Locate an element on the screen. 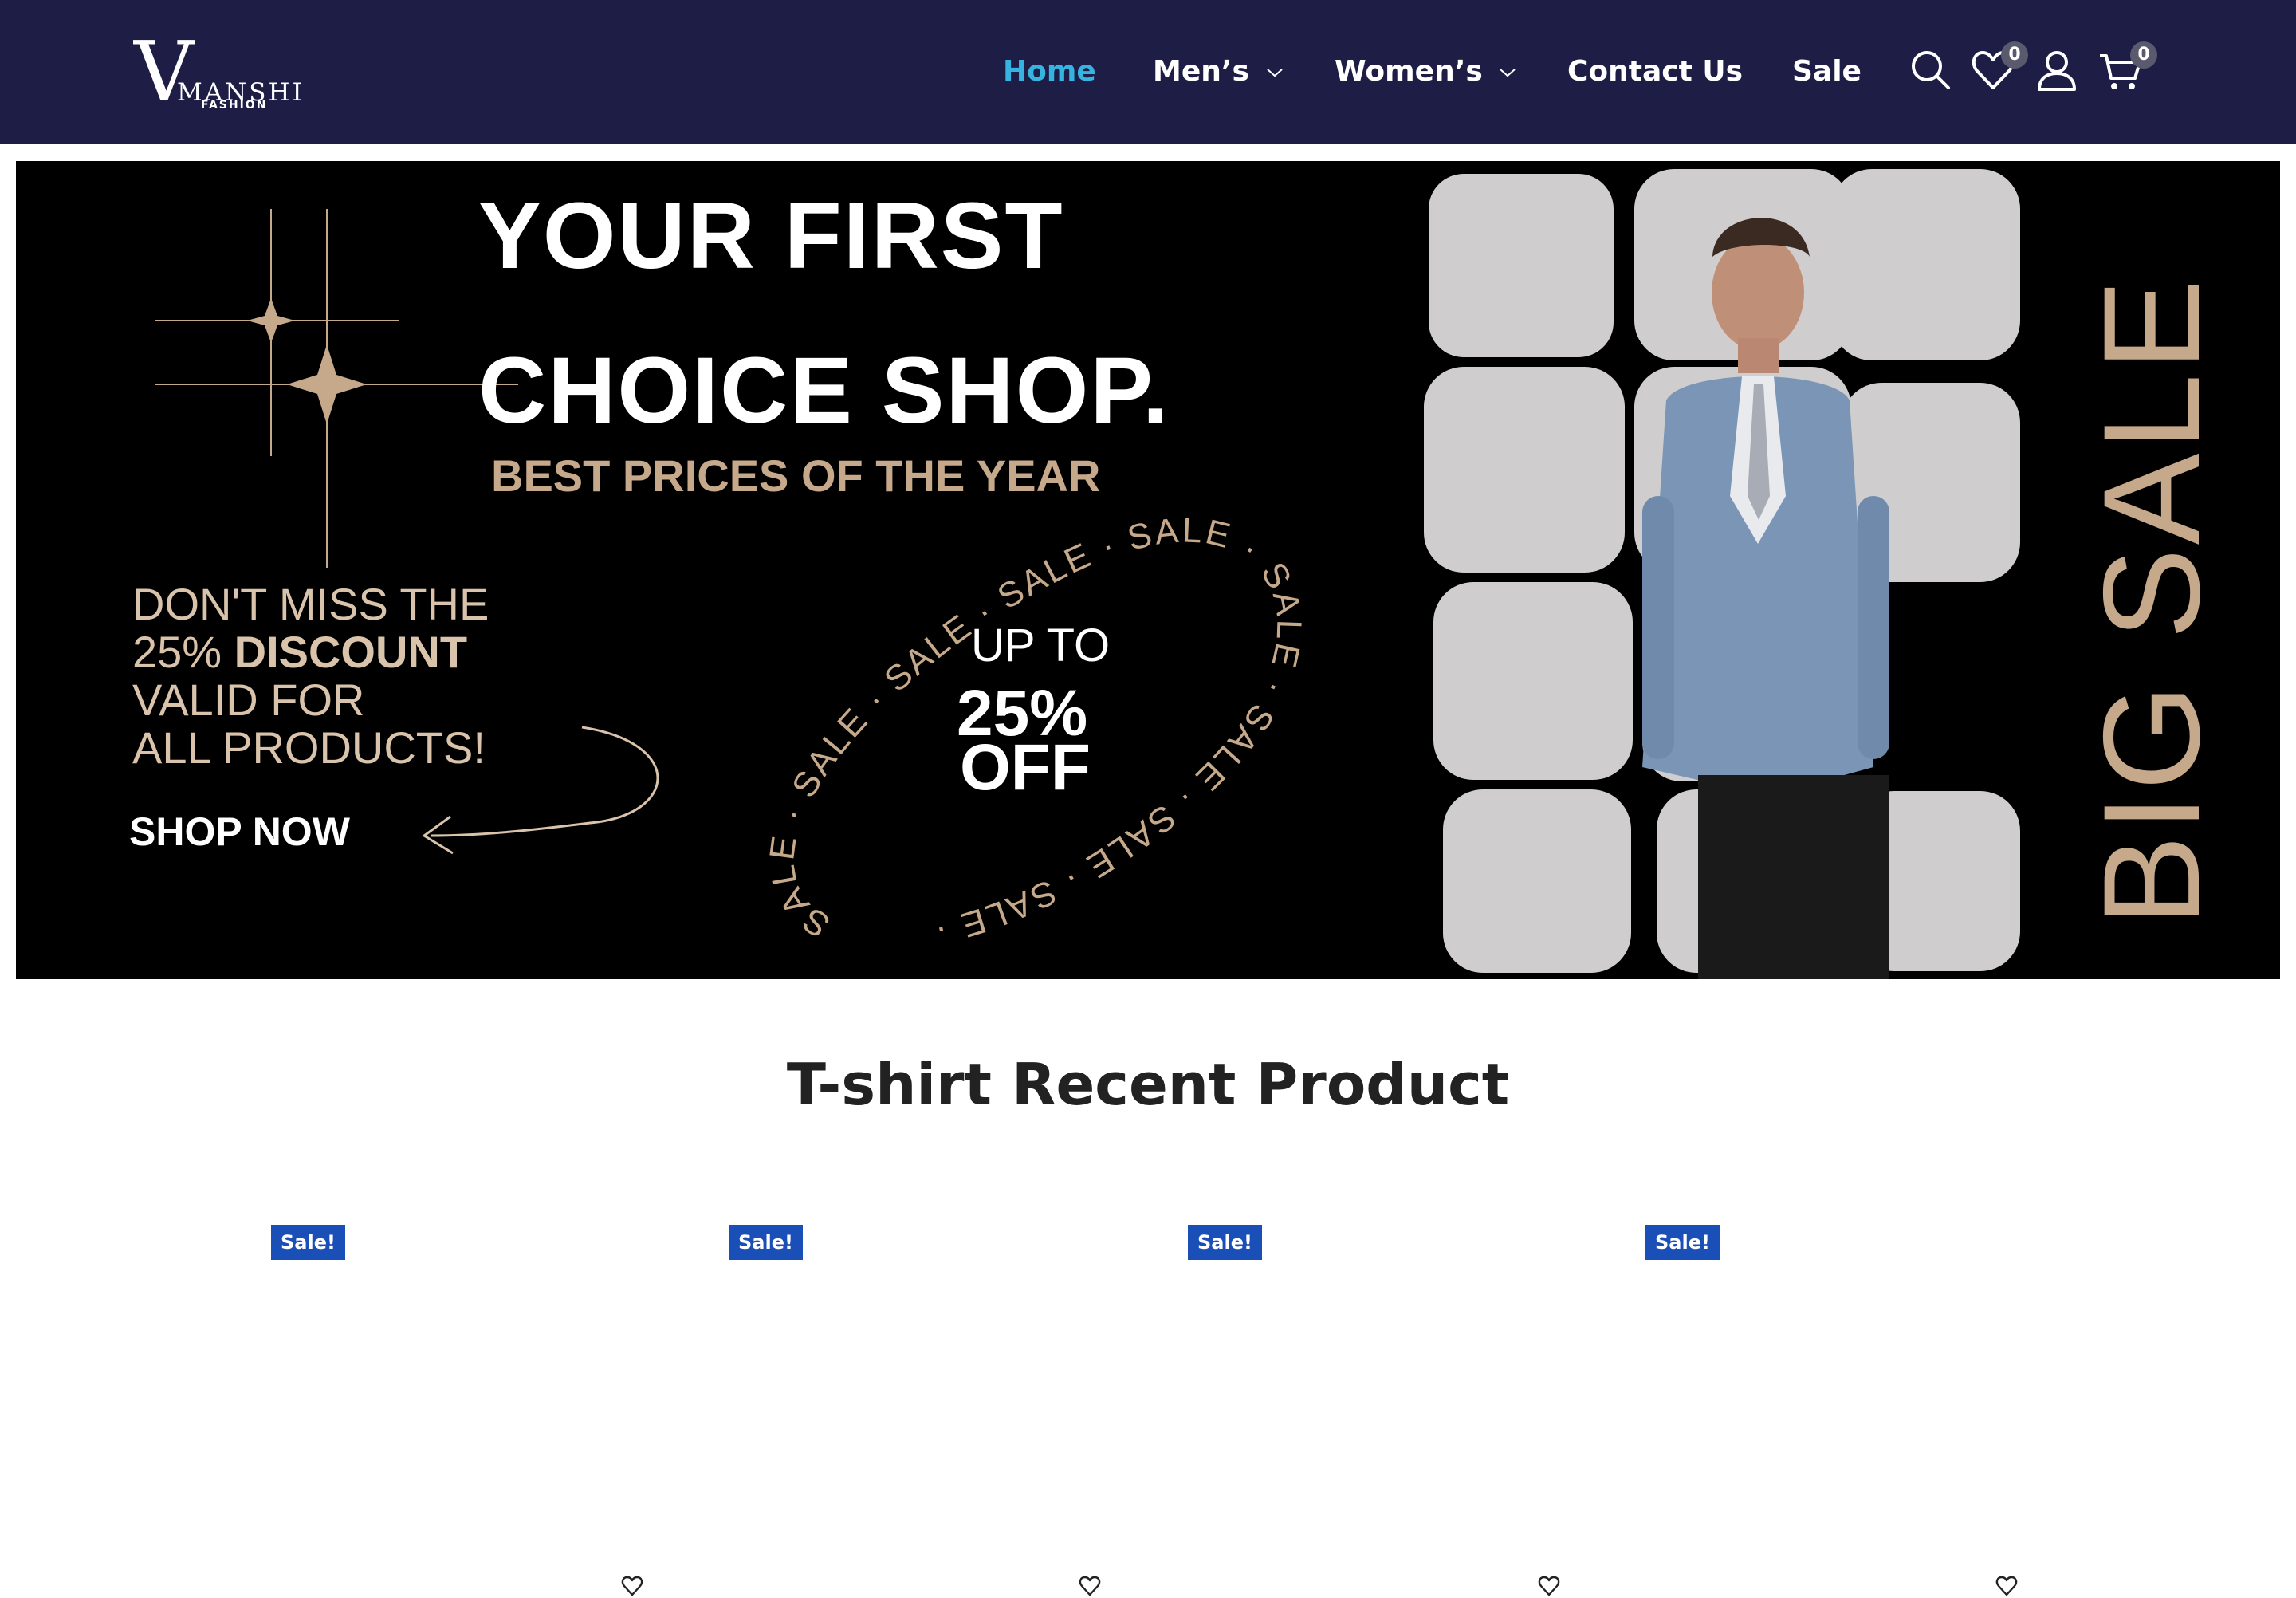  promo-discount: DISCOUNT is located at coordinates (351, 652).